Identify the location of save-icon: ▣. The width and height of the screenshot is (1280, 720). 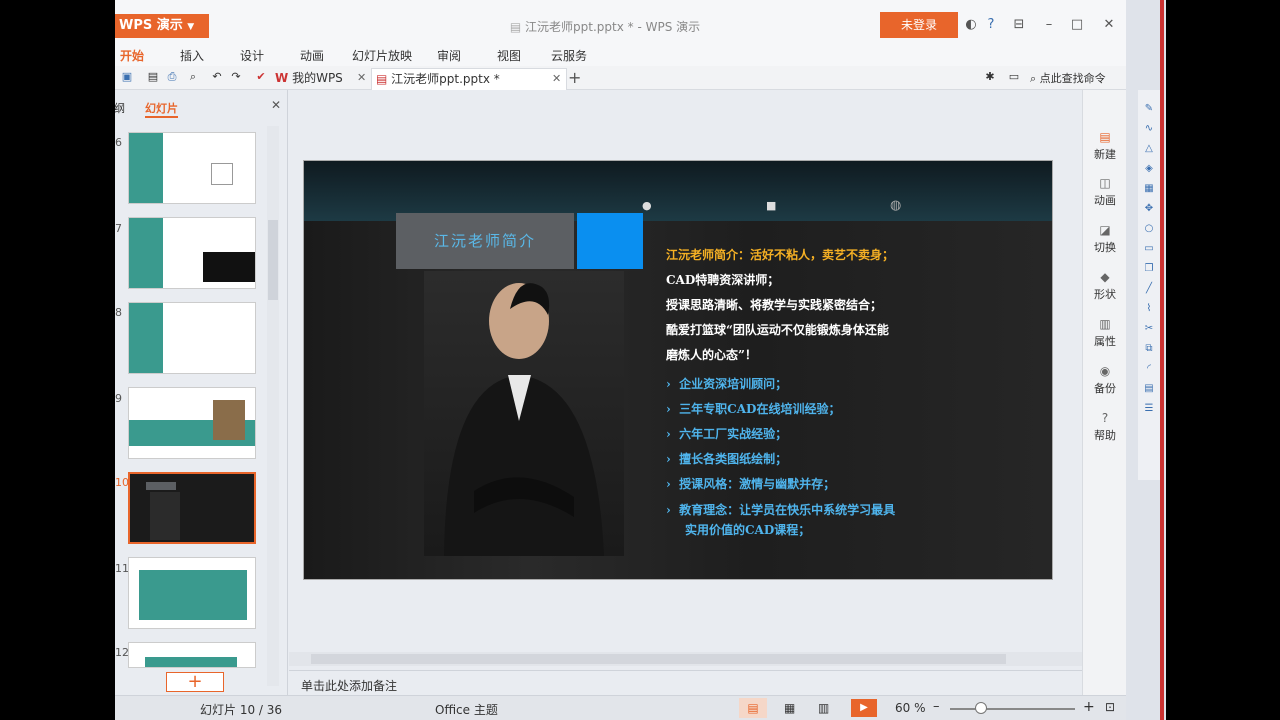
(127, 77).